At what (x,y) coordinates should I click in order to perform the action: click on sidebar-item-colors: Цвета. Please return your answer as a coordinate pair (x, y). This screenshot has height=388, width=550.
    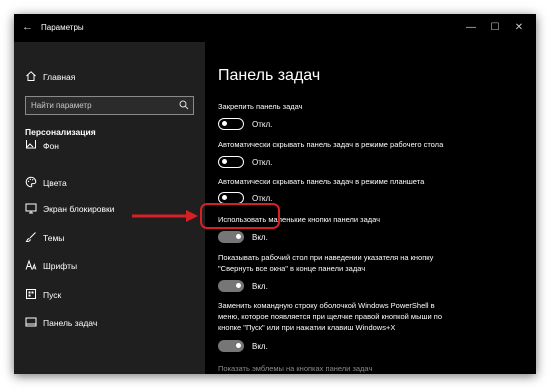
    Looking at the image, I should click on (109, 183).